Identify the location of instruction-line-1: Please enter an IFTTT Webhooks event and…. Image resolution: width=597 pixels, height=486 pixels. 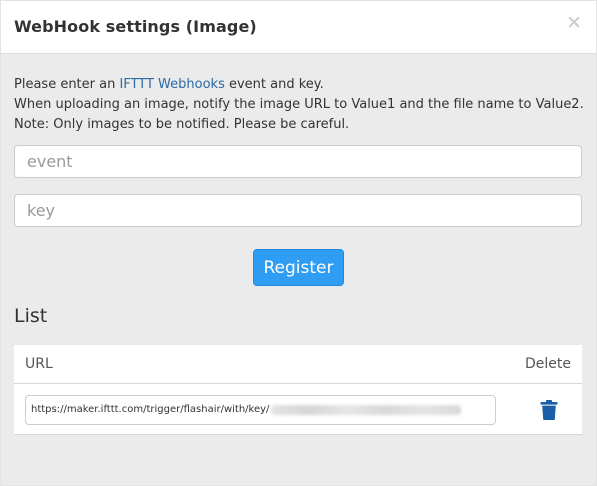
(299, 85).